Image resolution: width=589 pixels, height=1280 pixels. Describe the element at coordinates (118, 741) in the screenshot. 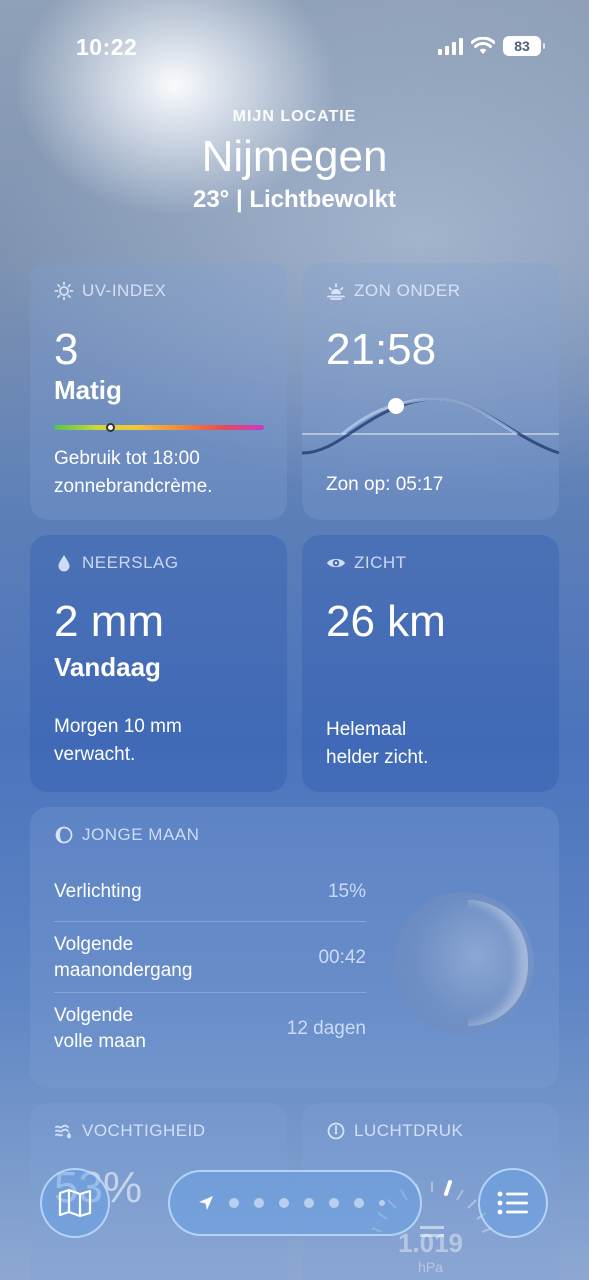

I see `precipitation-description: Morgen 10 mm verwacht.` at that location.